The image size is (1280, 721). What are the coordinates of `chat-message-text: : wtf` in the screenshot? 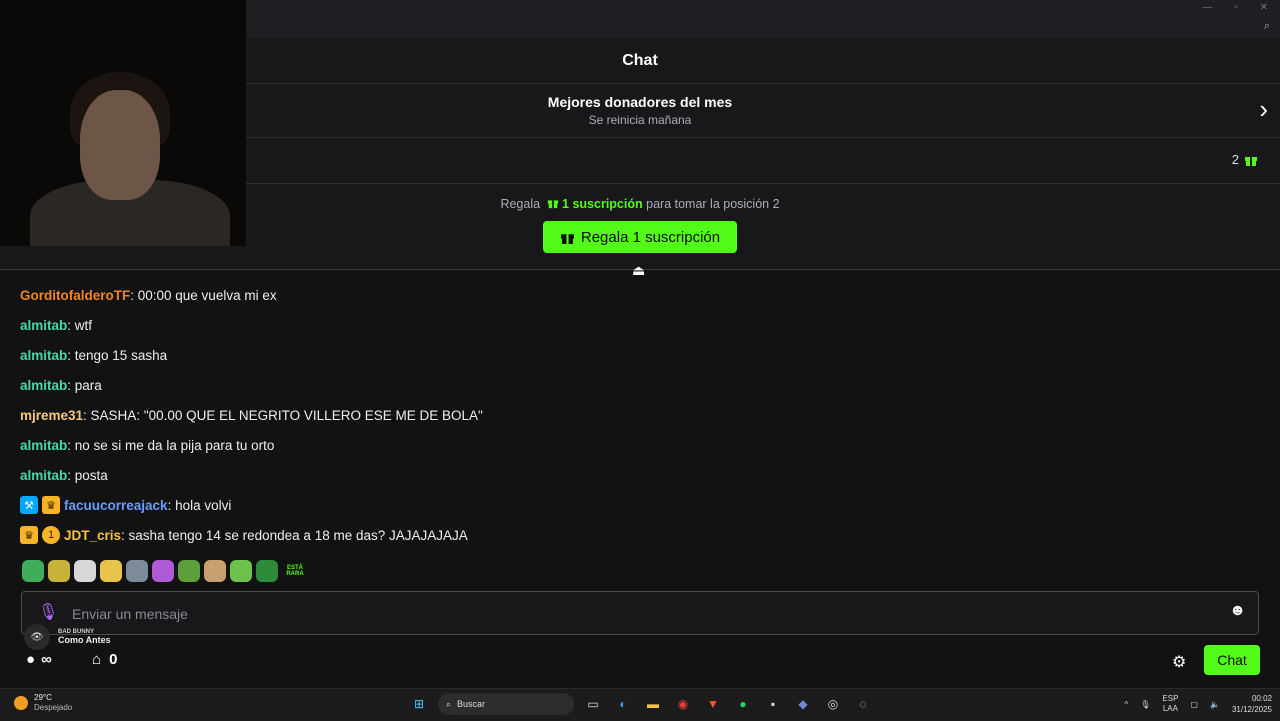 It's located at (80, 325).